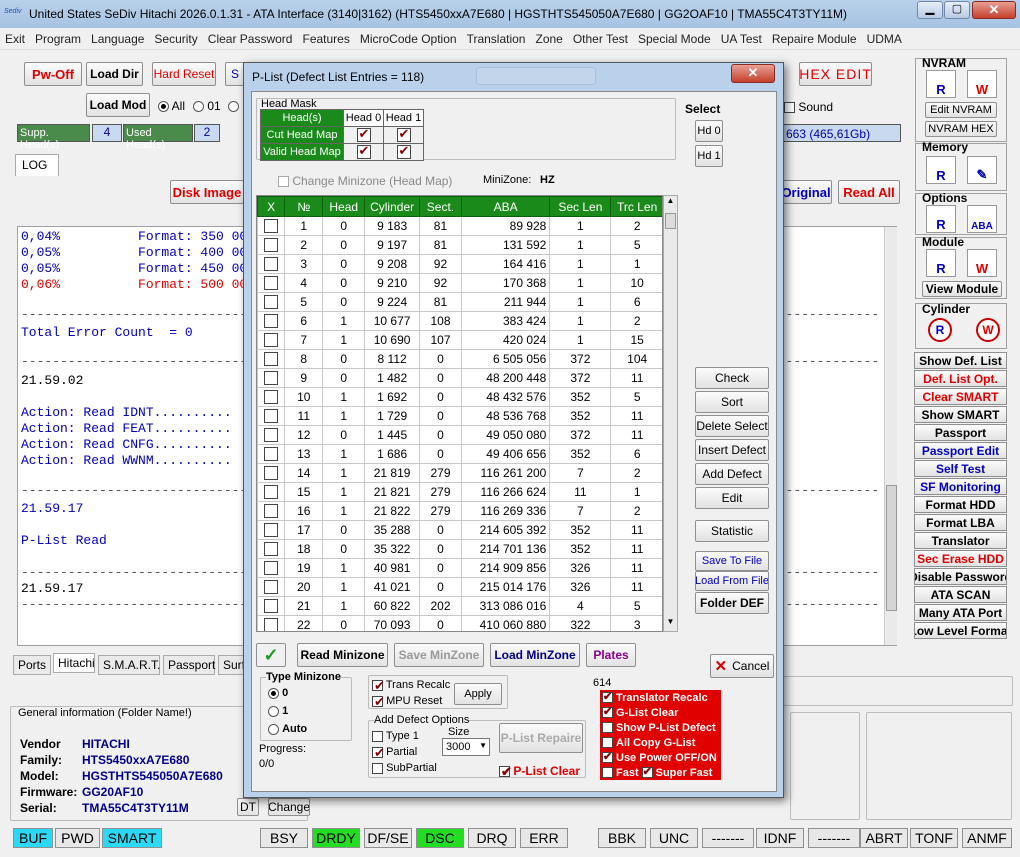 The width and height of the screenshot is (1020, 857). What do you see at coordinates (732, 498) in the screenshot?
I see `edit-button: Edit` at bounding box center [732, 498].